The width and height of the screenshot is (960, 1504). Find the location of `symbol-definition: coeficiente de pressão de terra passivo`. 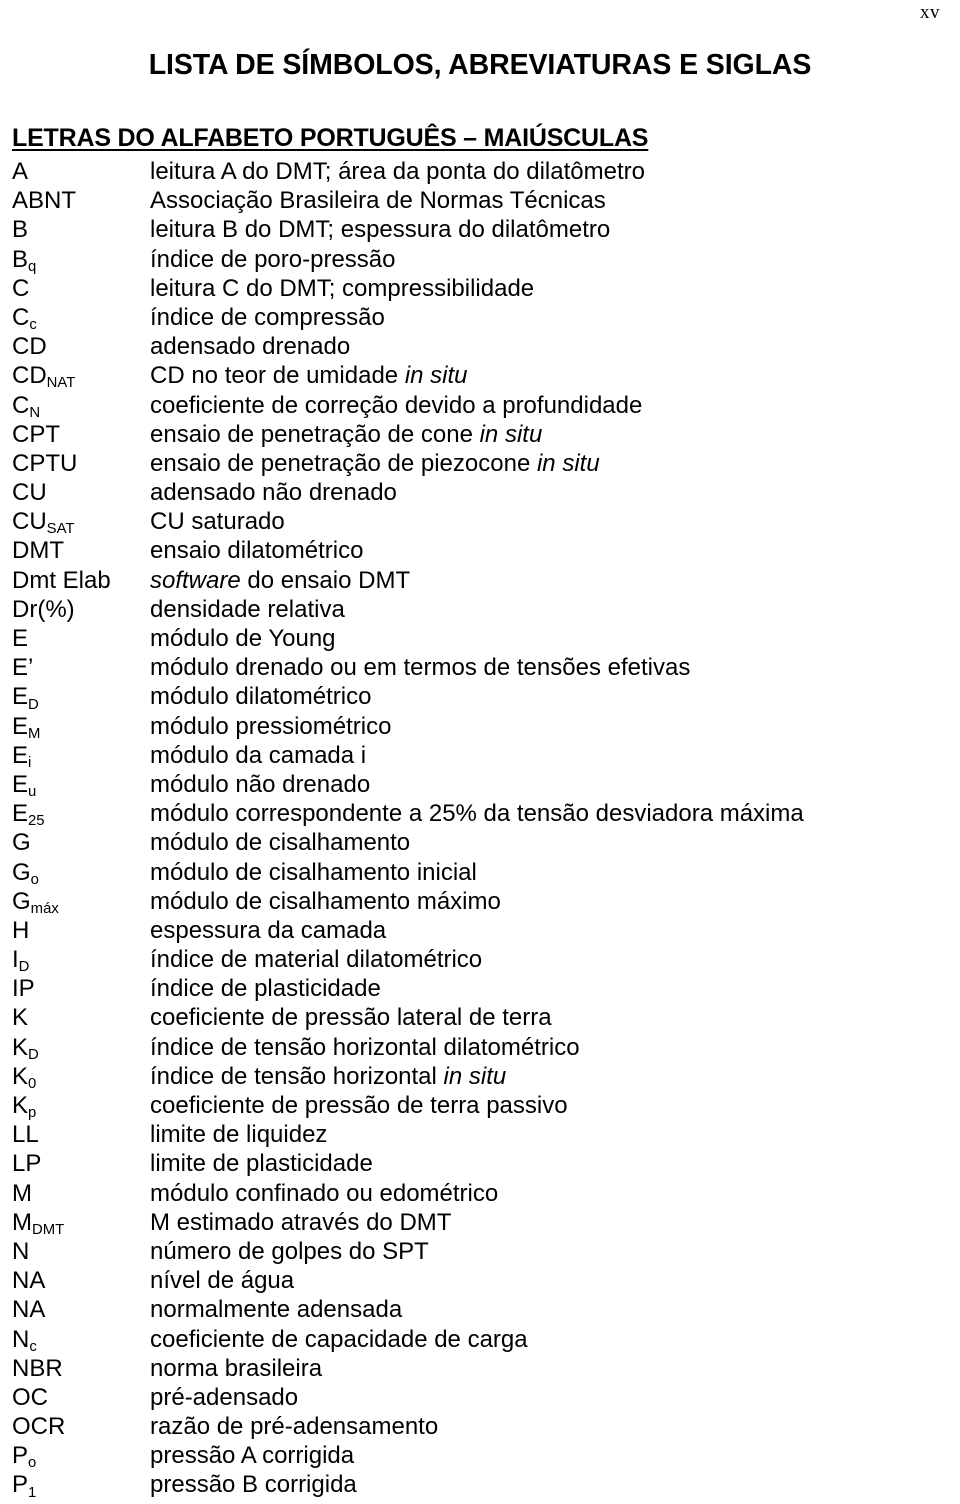

symbol-definition: coeficiente de pressão de terra passivo is located at coordinates (359, 1105).